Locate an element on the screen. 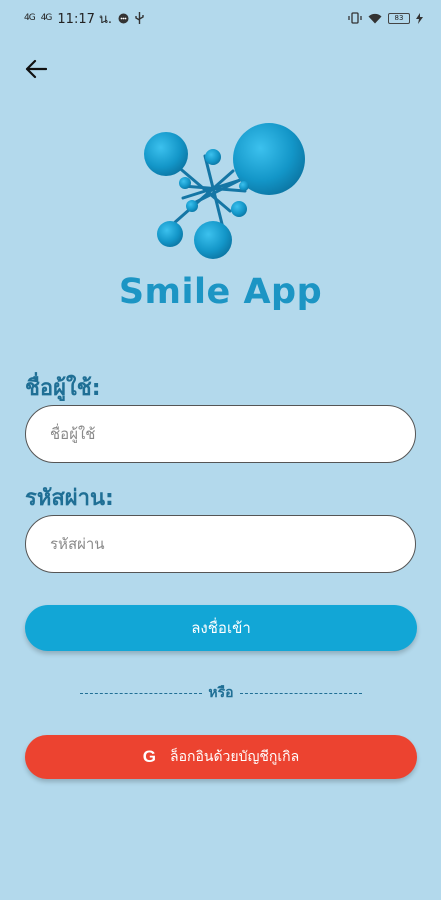 This screenshot has height=900, width=441. status-bar-right: 83 is located at coordinates (385, 18).